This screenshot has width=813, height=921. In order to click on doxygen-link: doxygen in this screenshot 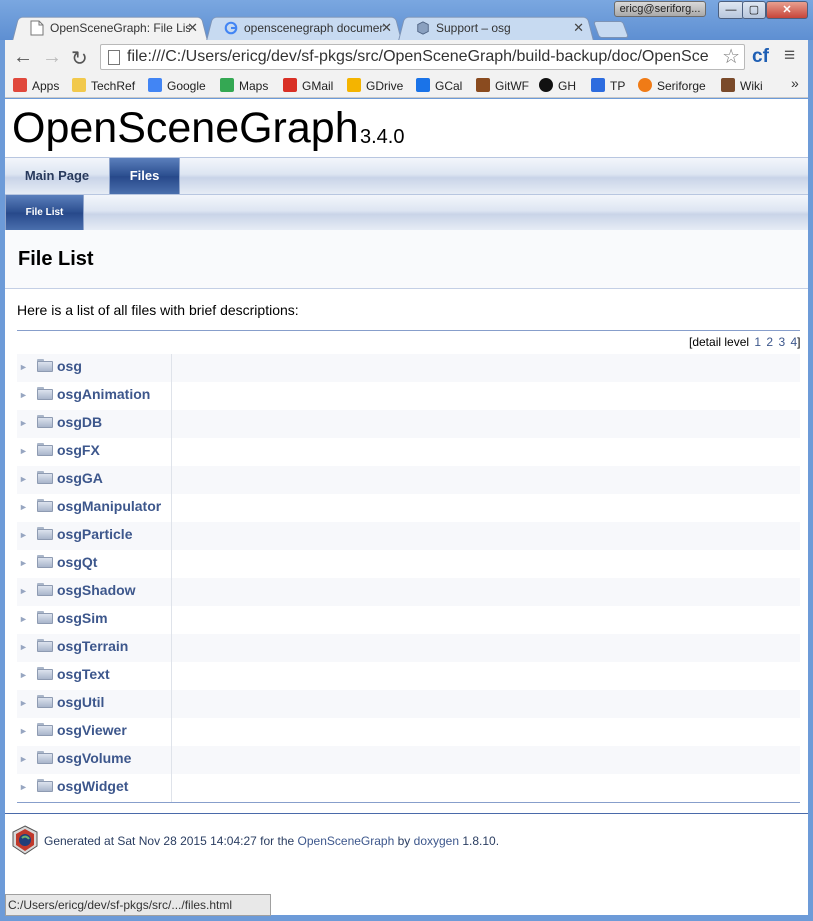, I will do `click(436, 841)`.